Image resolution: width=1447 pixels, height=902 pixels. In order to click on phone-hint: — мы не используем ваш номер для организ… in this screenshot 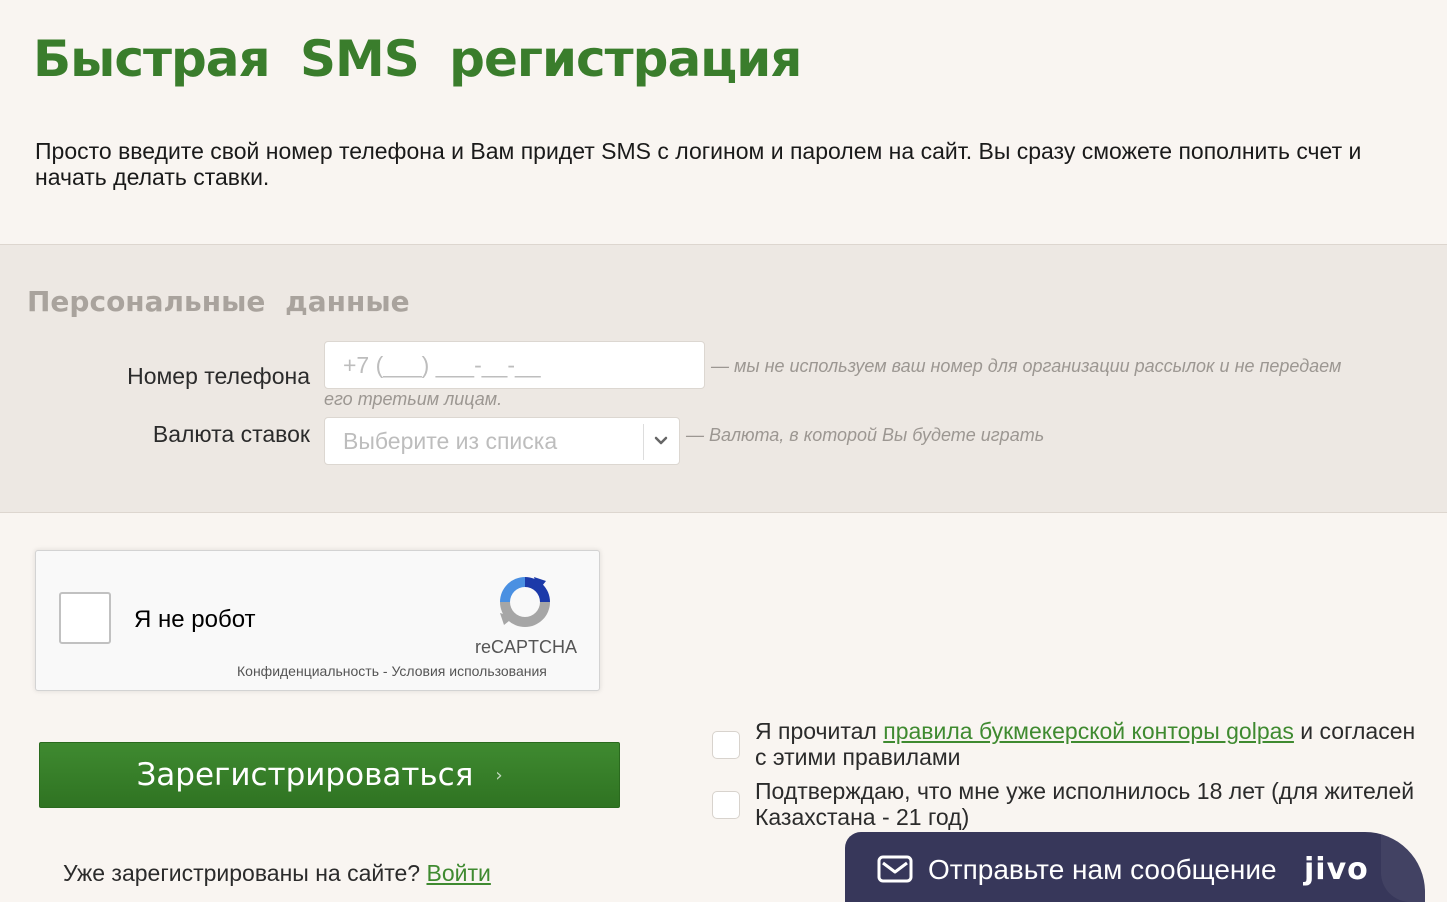, I will do `click(1026, 366)`.